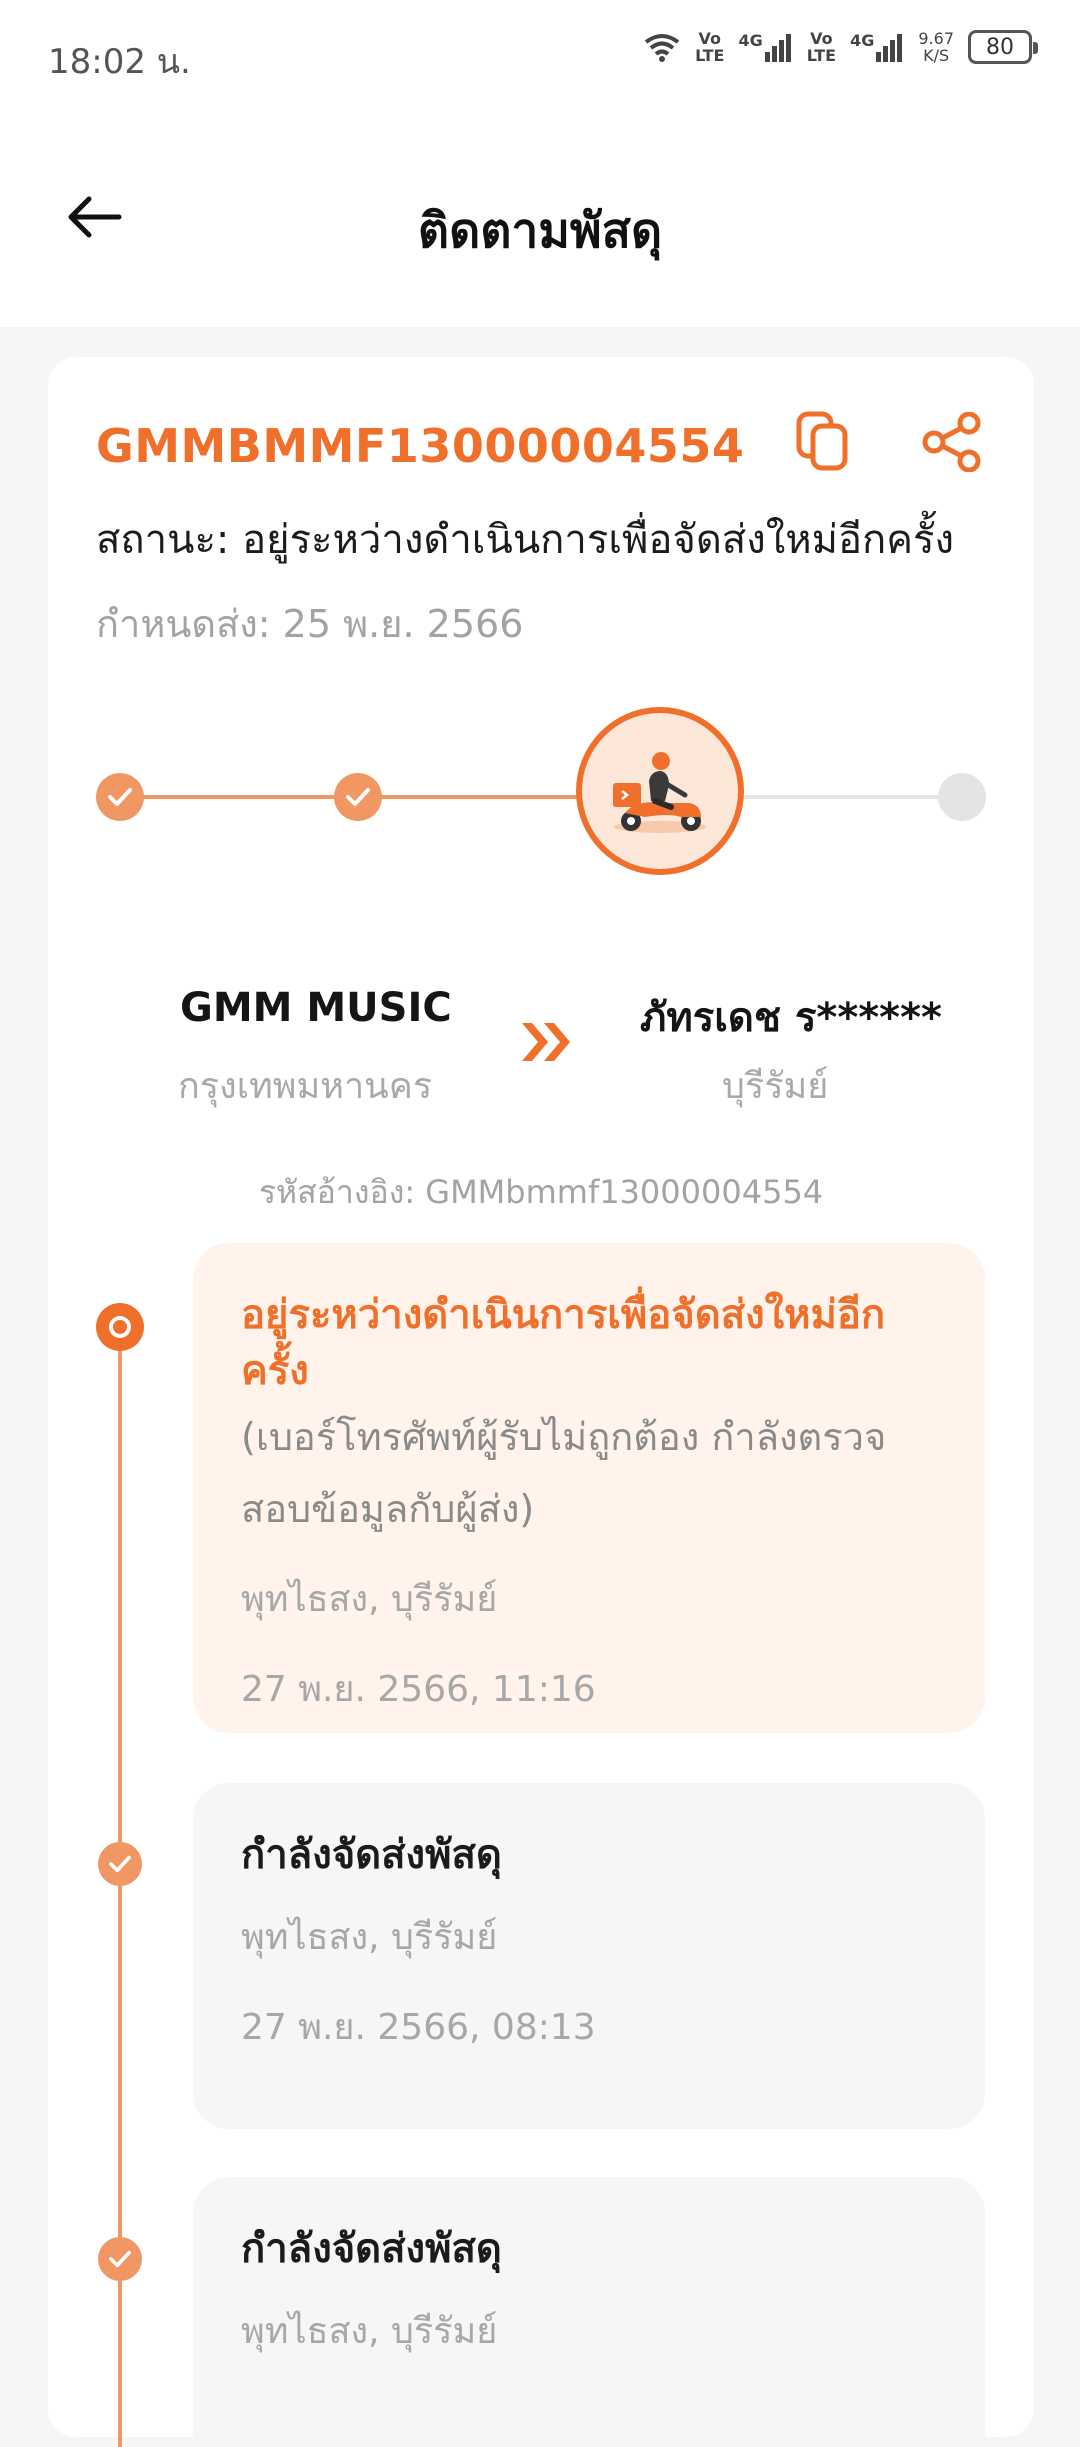 The height and width of the screenshot is (2447, 1080). I want to click on share-icon, so click(951, 442).